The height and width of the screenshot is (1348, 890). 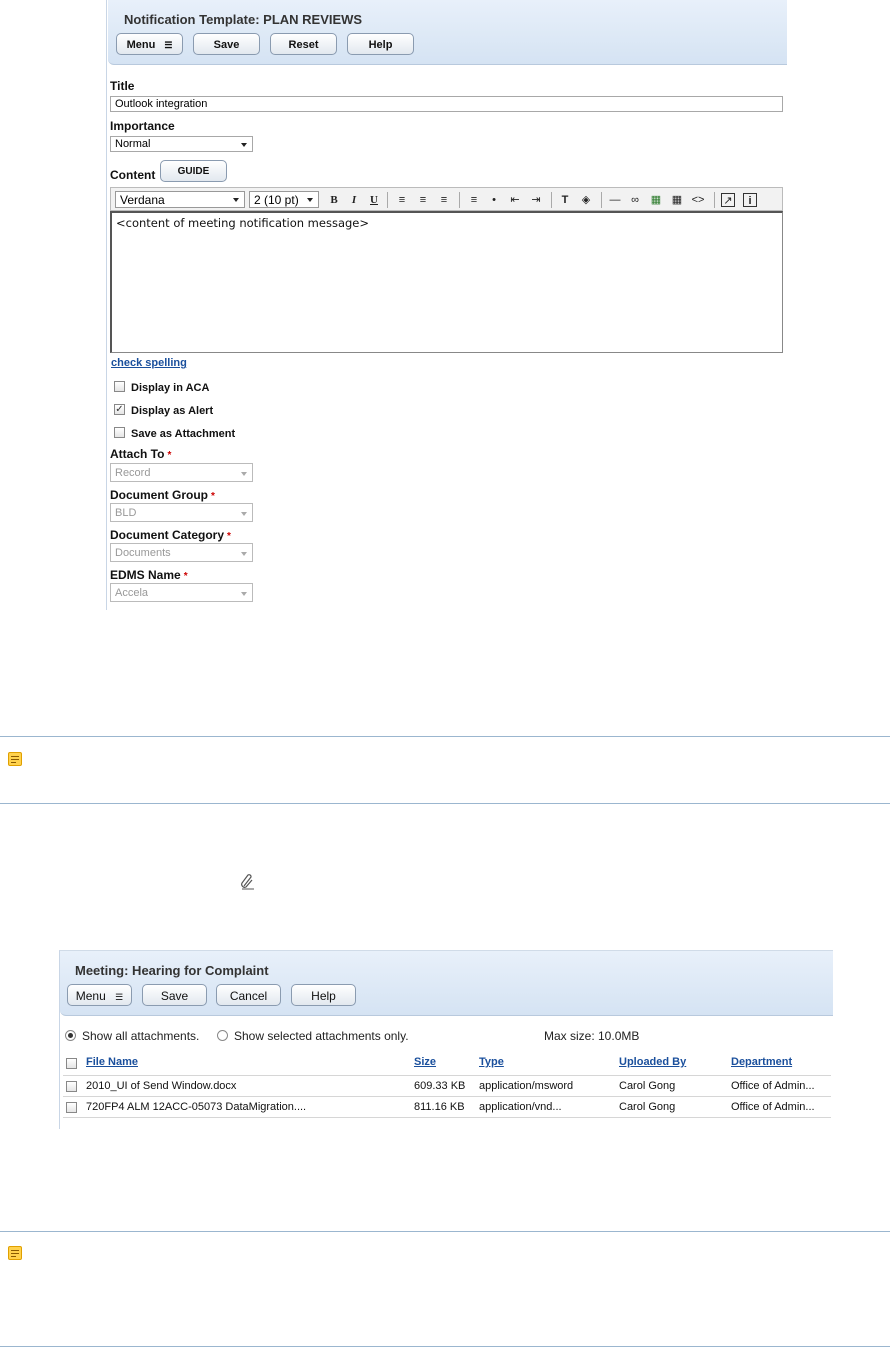 I want to click on edms-name-label-text: EDMS Name, so click(x=145, y=575).